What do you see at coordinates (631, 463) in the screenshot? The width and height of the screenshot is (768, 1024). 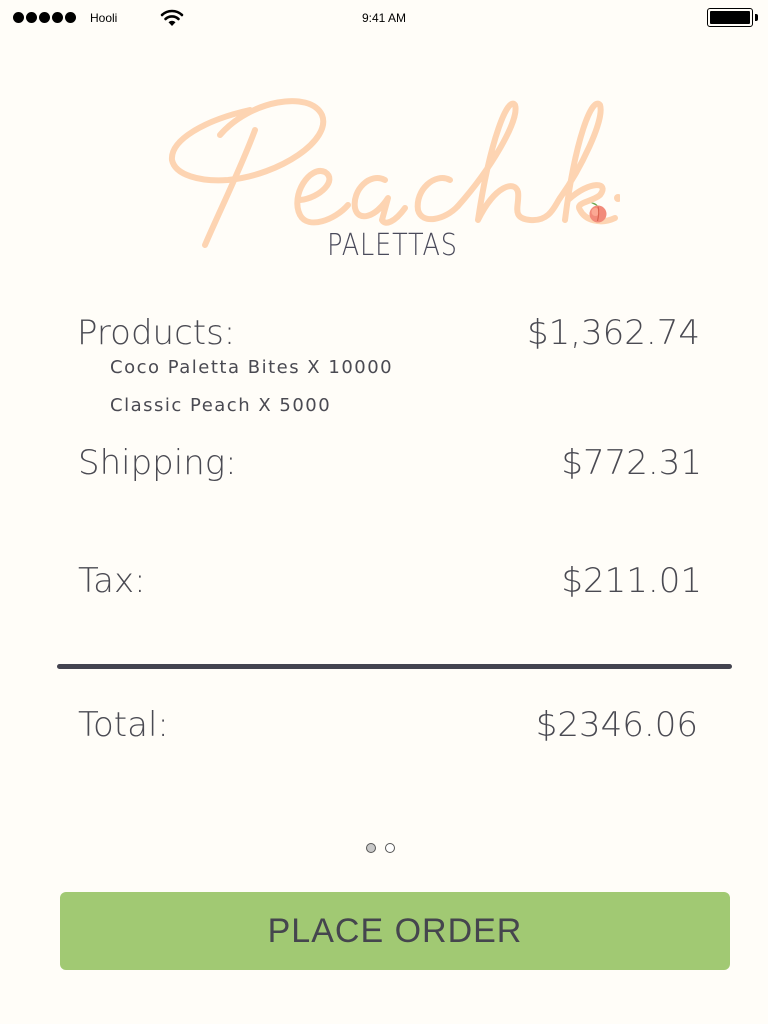 I see `shipping-value: $772.31` at bounding box center [631, 463].